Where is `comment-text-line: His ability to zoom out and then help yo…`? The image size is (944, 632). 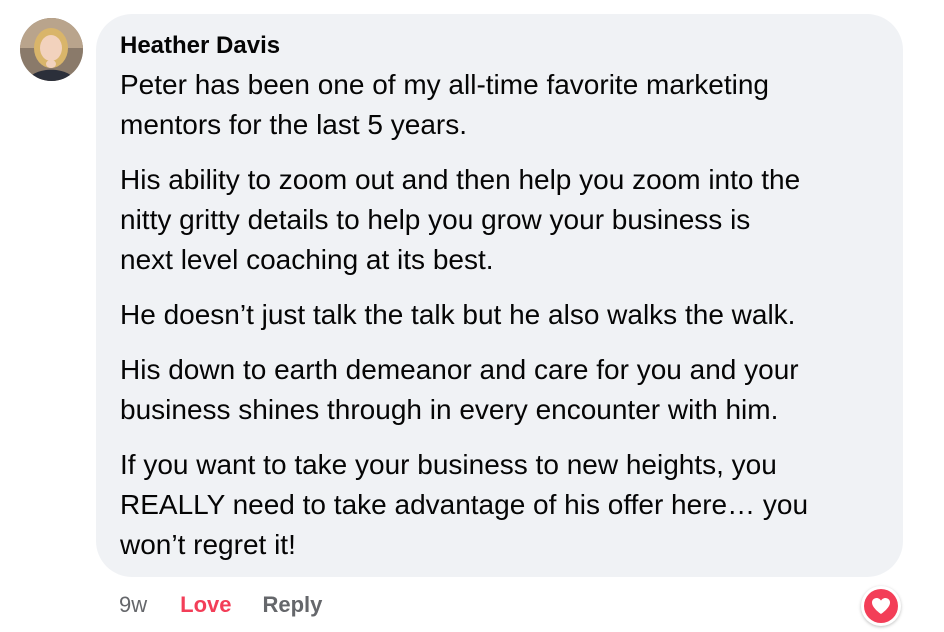 comment-text-line: His ability to zoom out and then help yo… is located at coordinates (460, 179).